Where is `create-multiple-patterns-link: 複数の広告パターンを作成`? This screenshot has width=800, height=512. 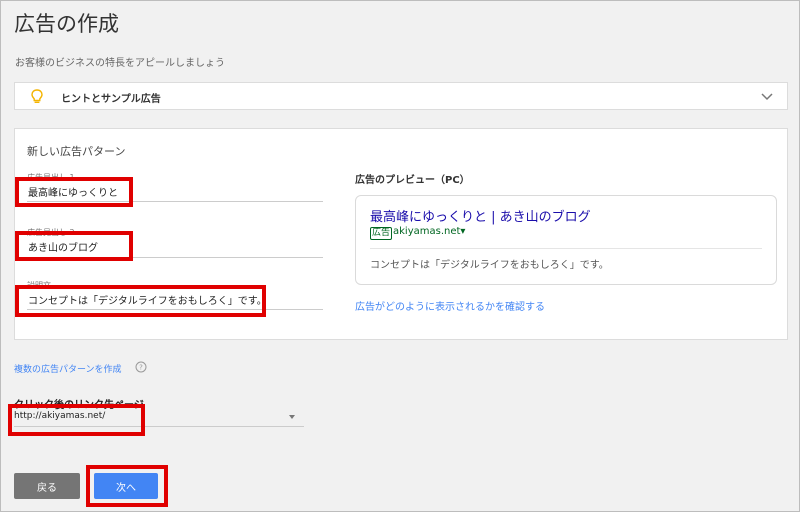
create-multiple-patterns-link: 複数の広告パターンを作成 is located at coordinates (68, 368).